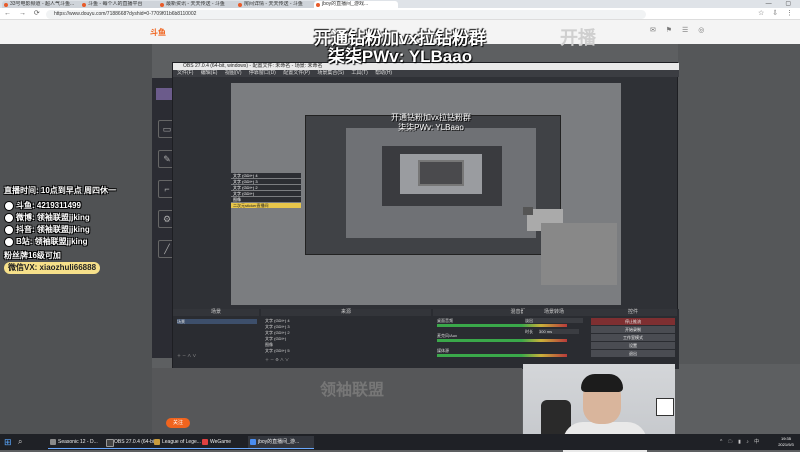 The height and width of the screenshot is (452, 800). I want to click on list-item: 图像, so click(266, 199).